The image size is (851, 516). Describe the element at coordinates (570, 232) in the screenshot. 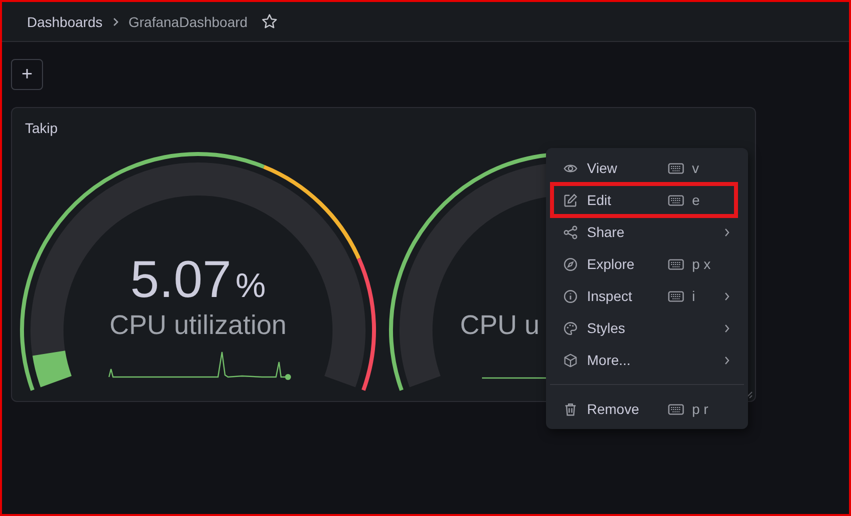

I see `share-icon` at that location.